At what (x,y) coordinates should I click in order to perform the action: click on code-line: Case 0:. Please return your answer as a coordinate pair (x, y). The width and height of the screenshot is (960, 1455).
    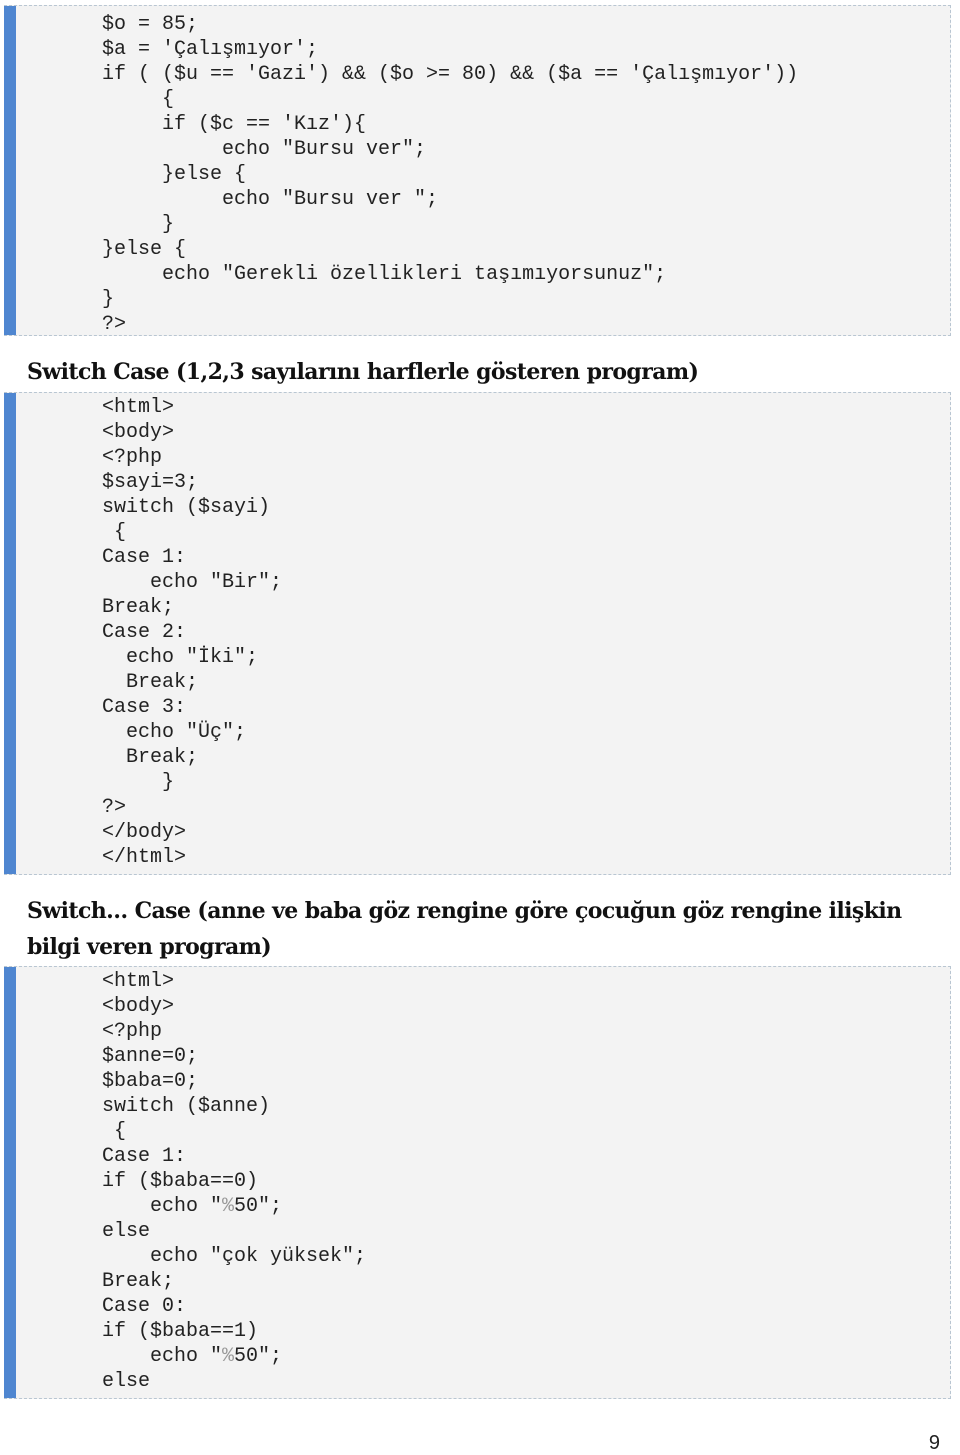
    Looking at the image, I should click on (144, 1306).